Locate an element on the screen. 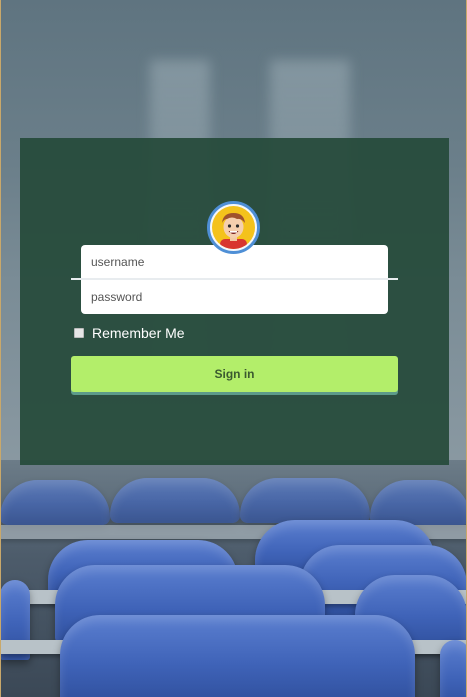  password-input is located at coordinates (234, 297).